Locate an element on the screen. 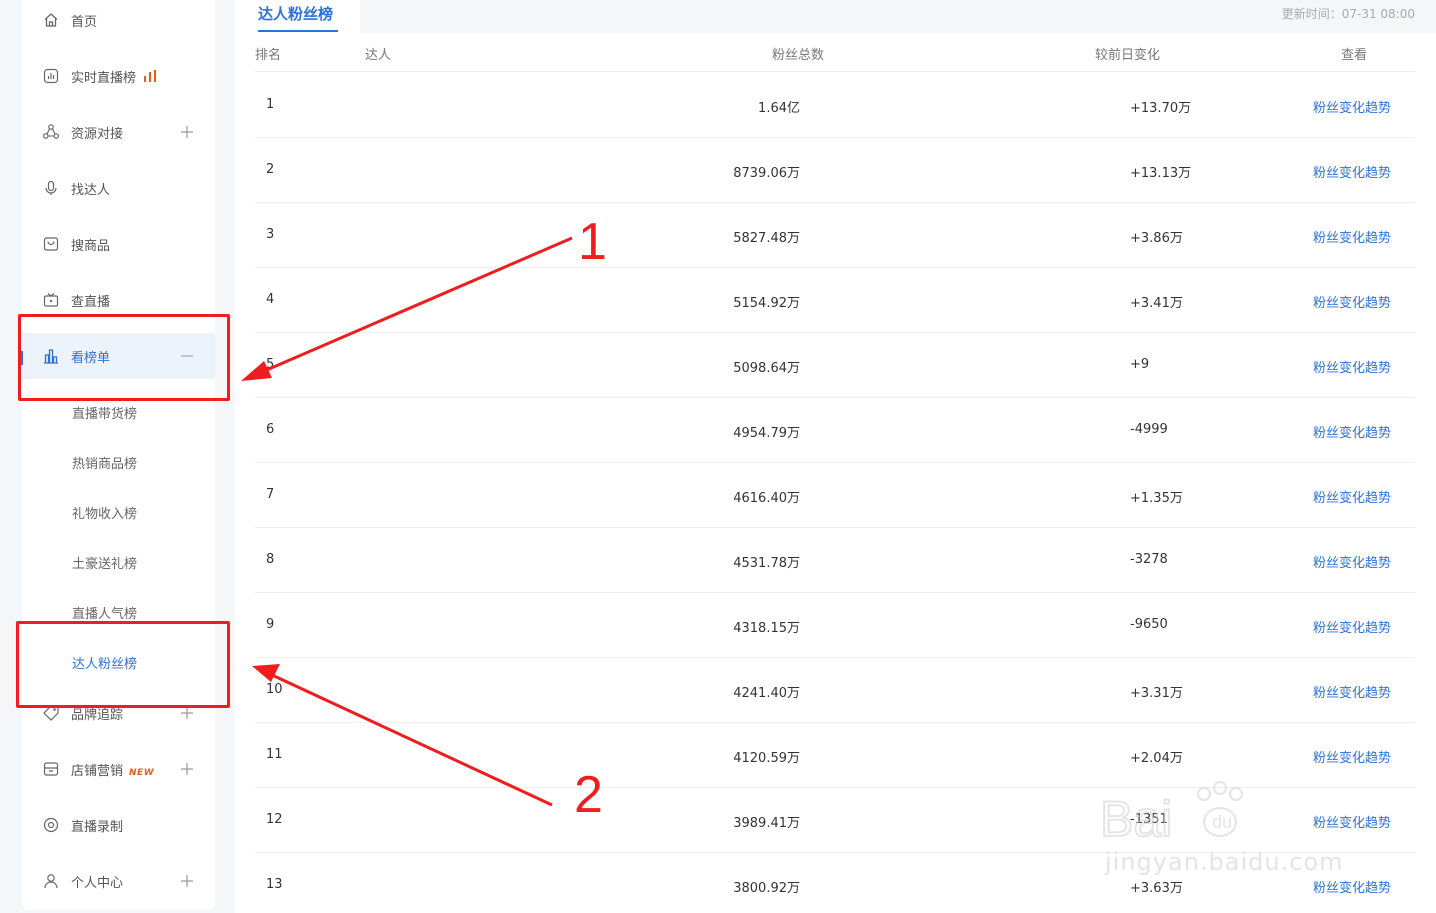  rank-cell: 12 is located at coordinates (274, 819).